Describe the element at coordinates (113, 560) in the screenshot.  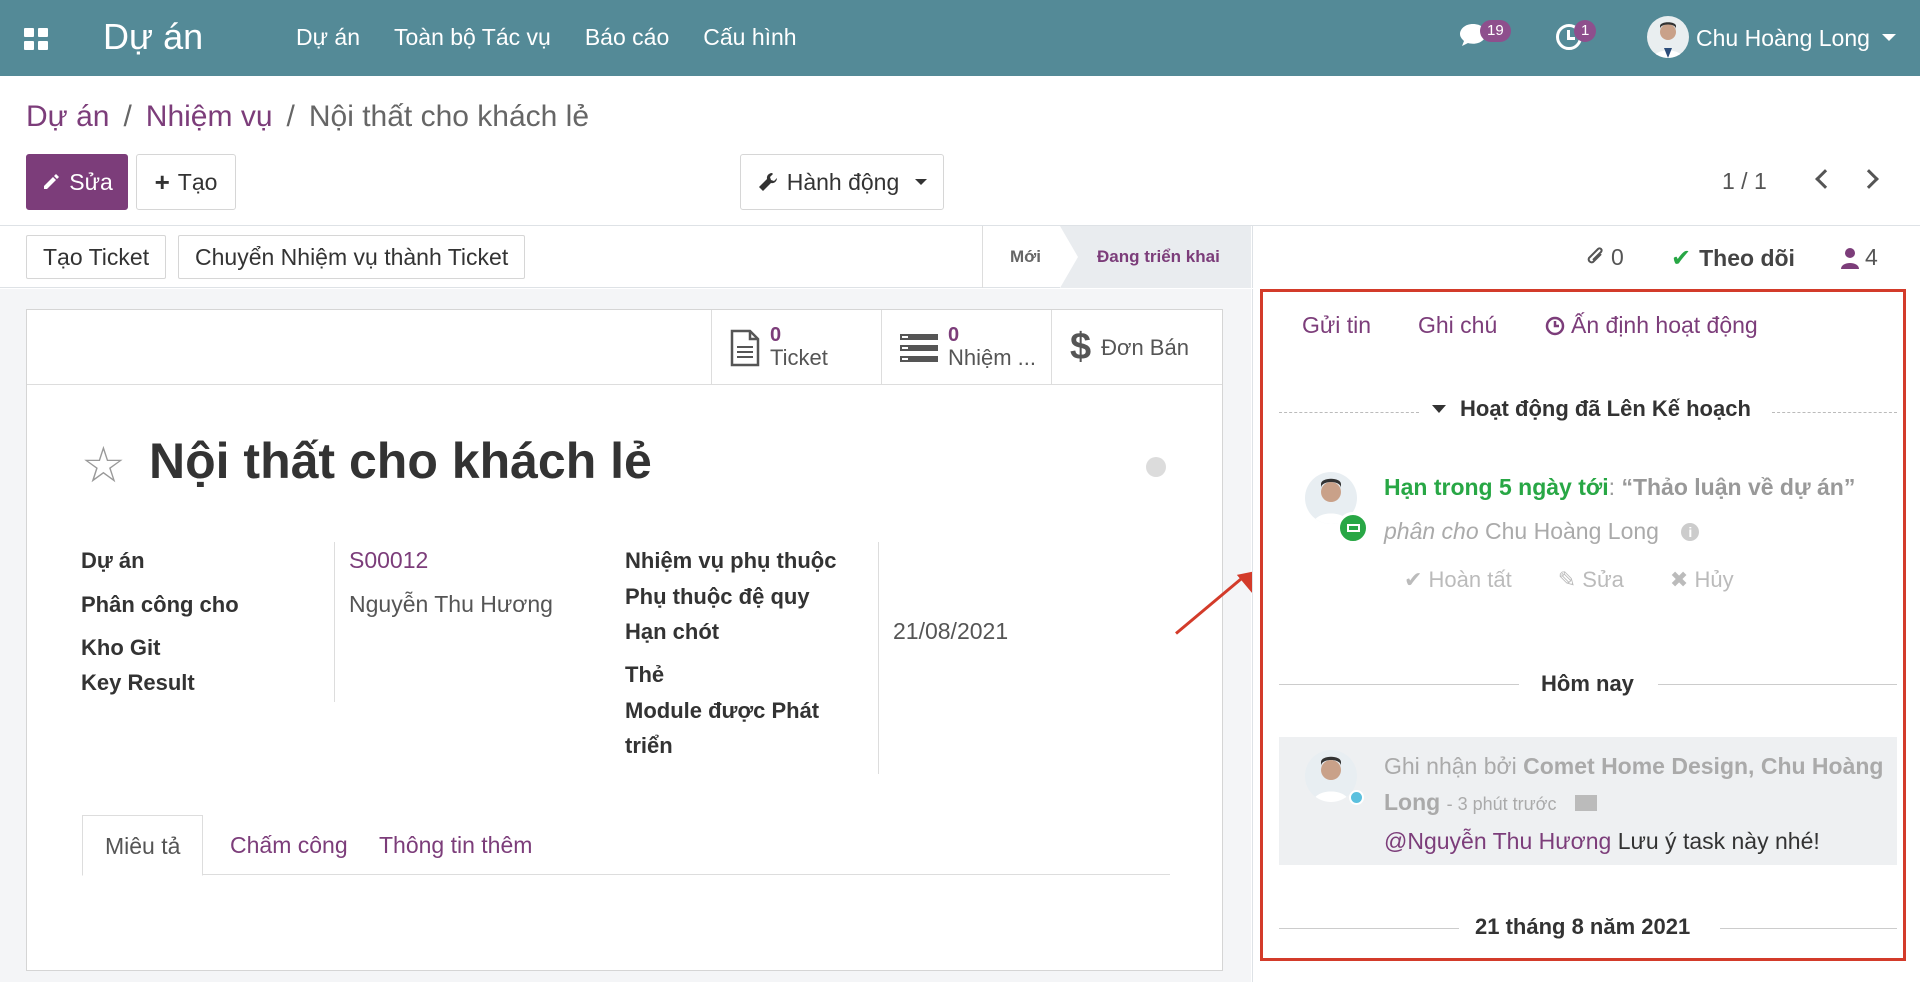
I see `label-project: Dự án` at that location.